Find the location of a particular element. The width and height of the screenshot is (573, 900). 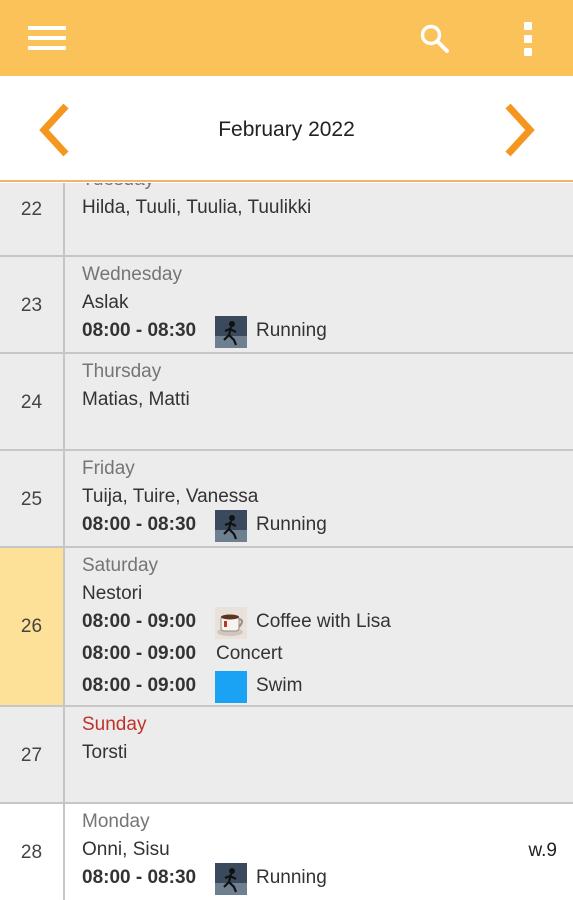

date-cell: 22 is located at coordinates (32, 219).